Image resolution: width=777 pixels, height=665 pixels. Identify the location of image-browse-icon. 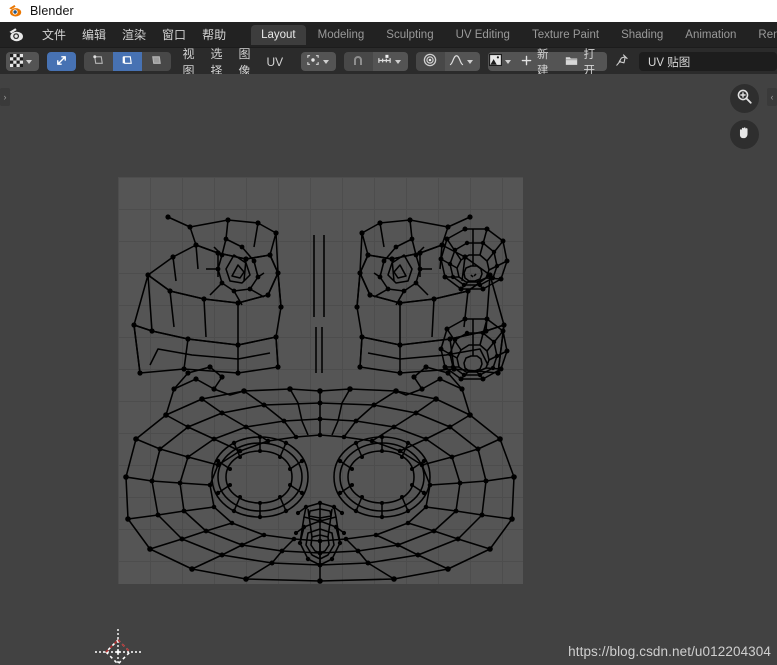
(495, 61).